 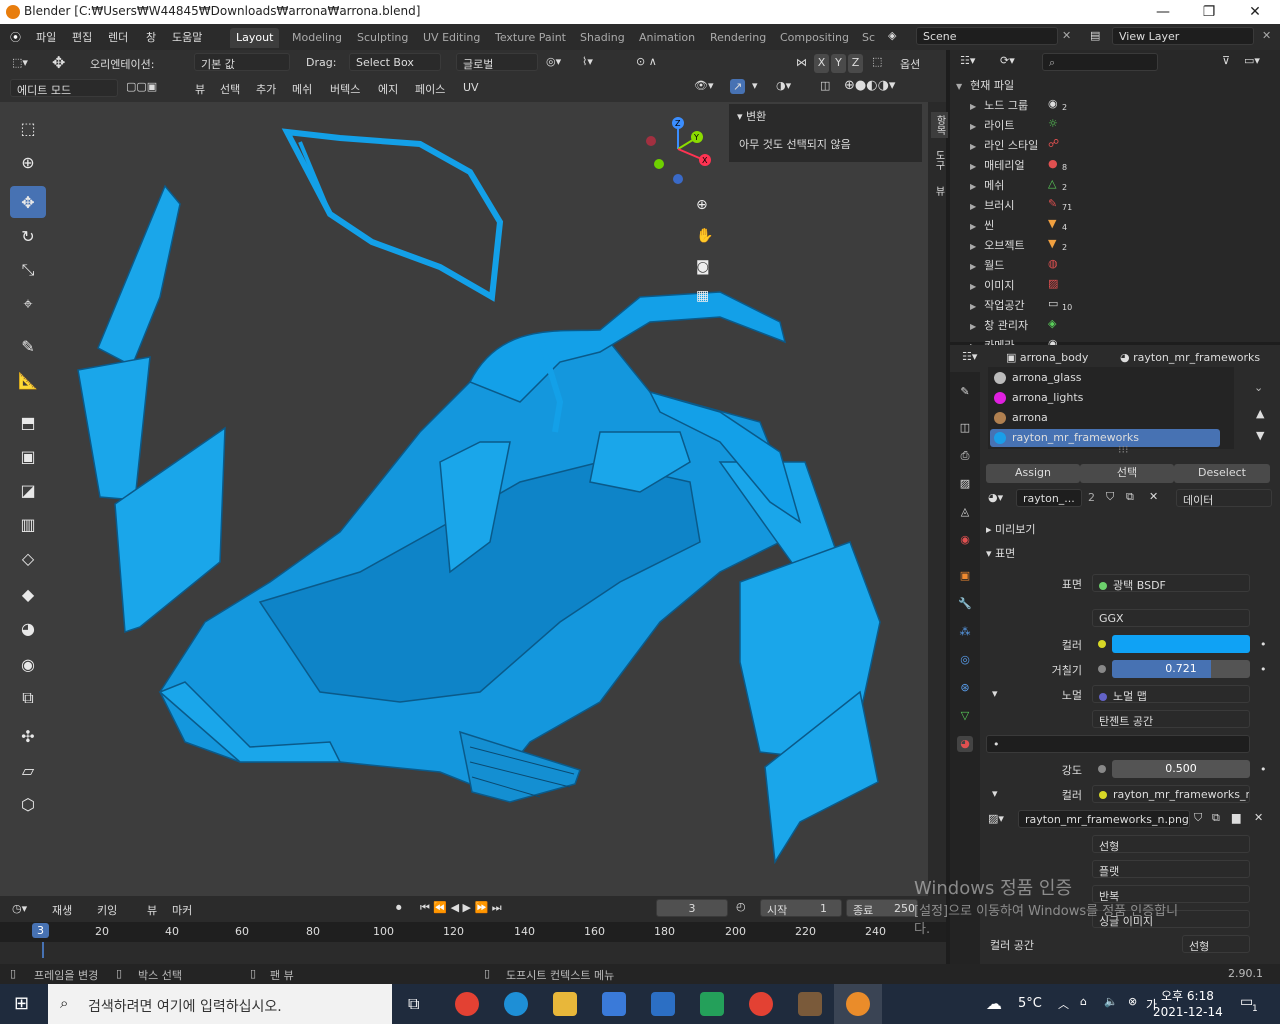 What do you see at coordinates (965, 512) in the screenshot?
I see `scene-tab-icon: ◬` at bounding box center [965, 512].